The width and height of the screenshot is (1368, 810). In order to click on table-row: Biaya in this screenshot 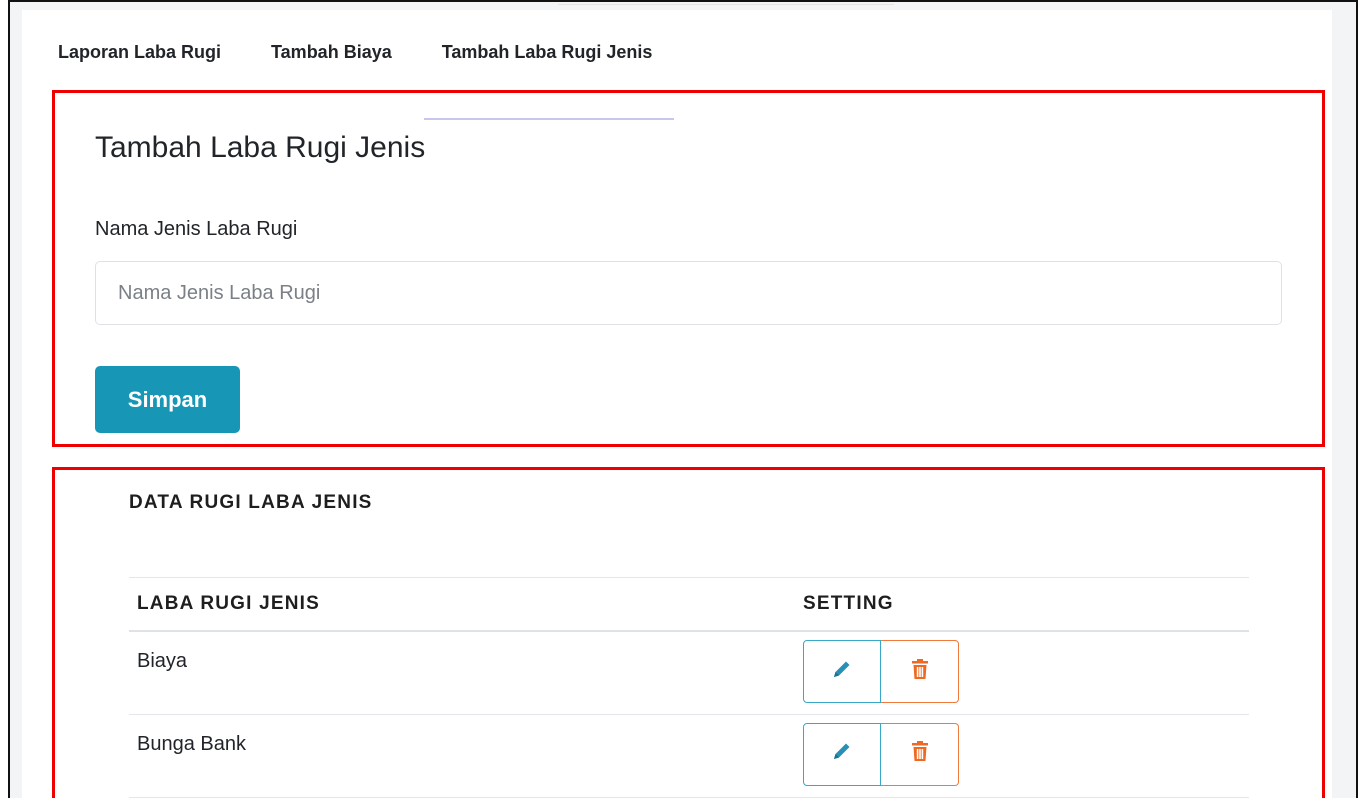, I will do `click(689, 673)`.